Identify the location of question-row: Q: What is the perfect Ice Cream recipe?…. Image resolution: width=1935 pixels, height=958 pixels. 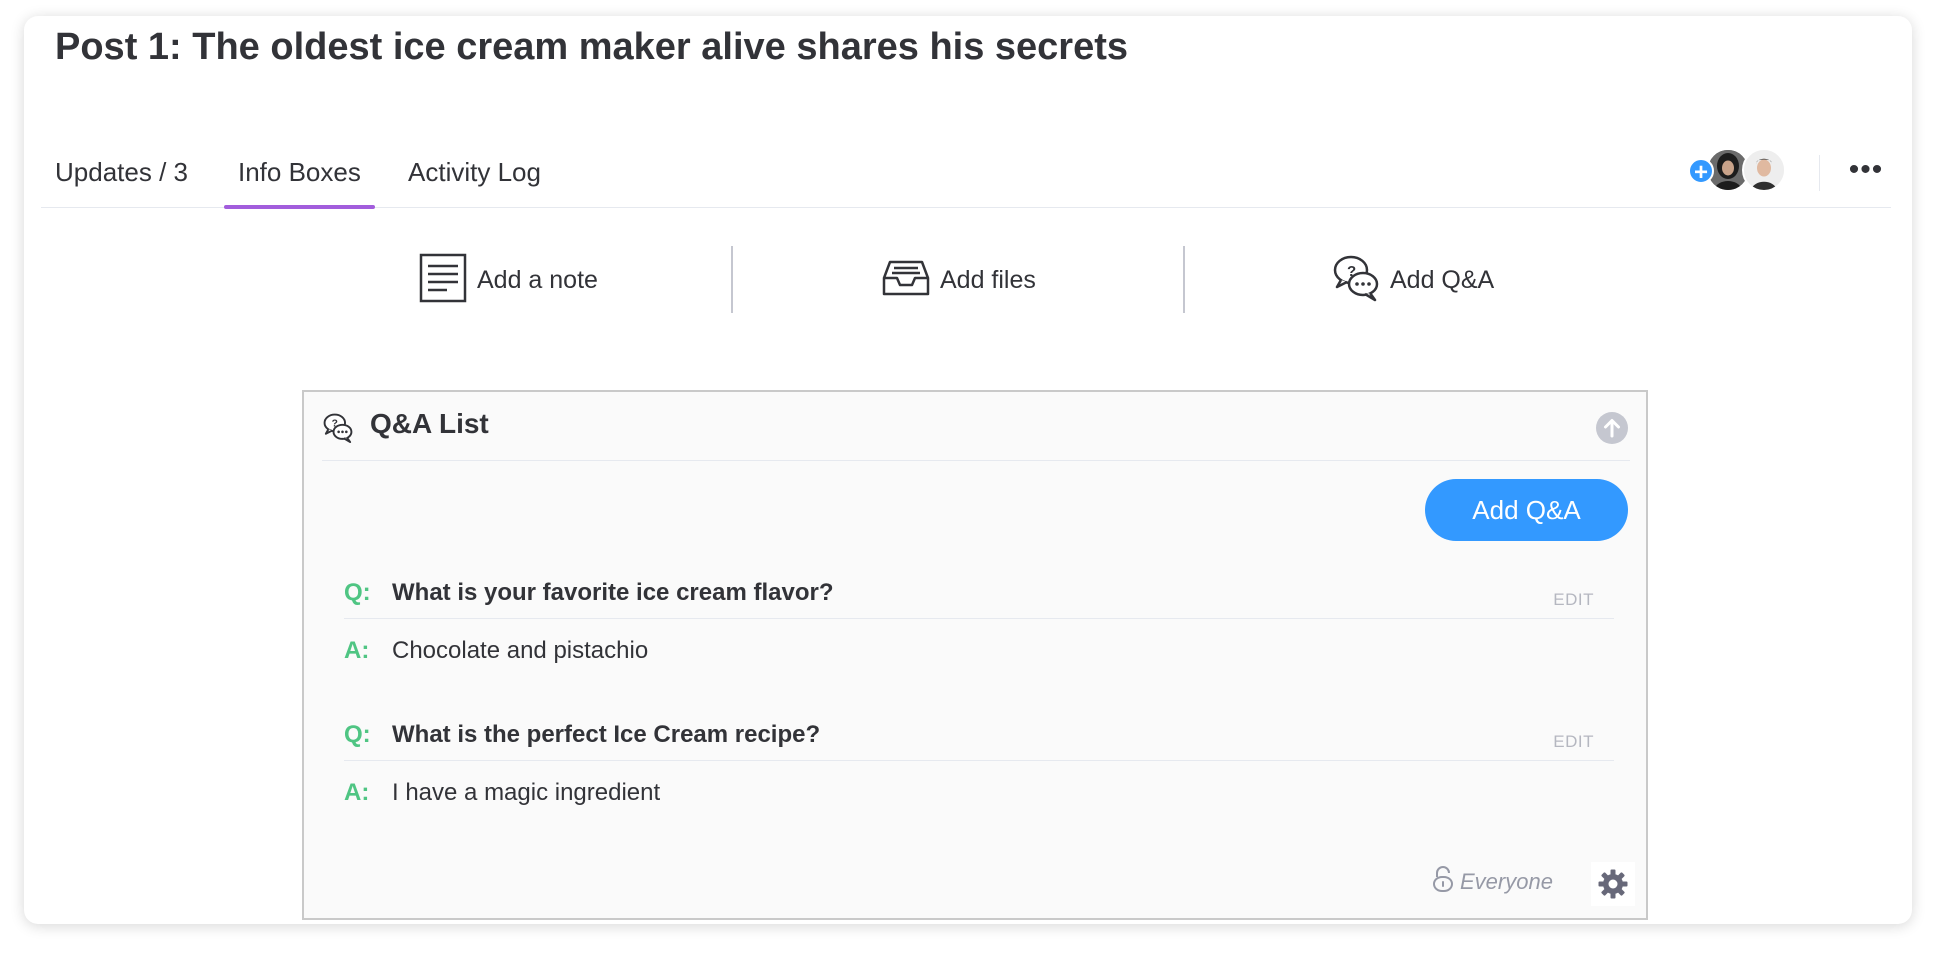
(979, 736).